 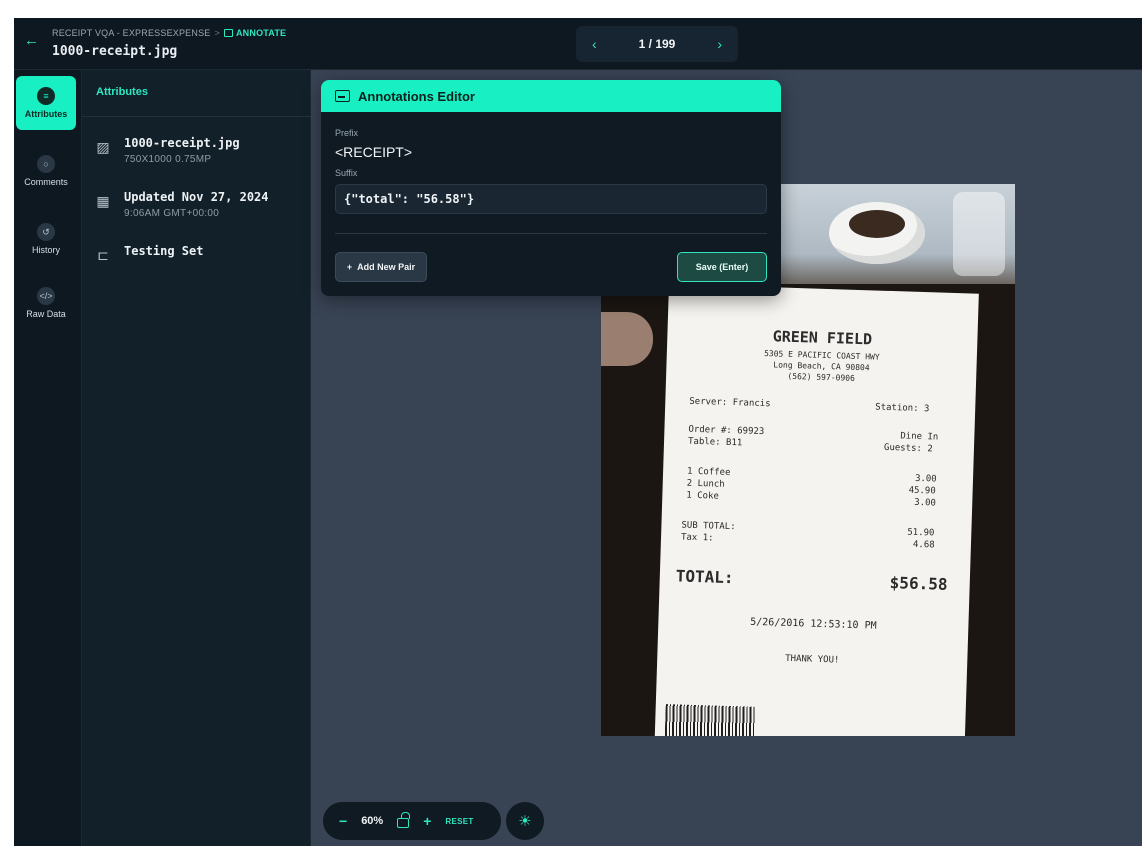 I want to click on breadcrumb: RECEIPT VQA - EXPRESSEXPENSE > ANNOTATE, so click(x=169, y=33).